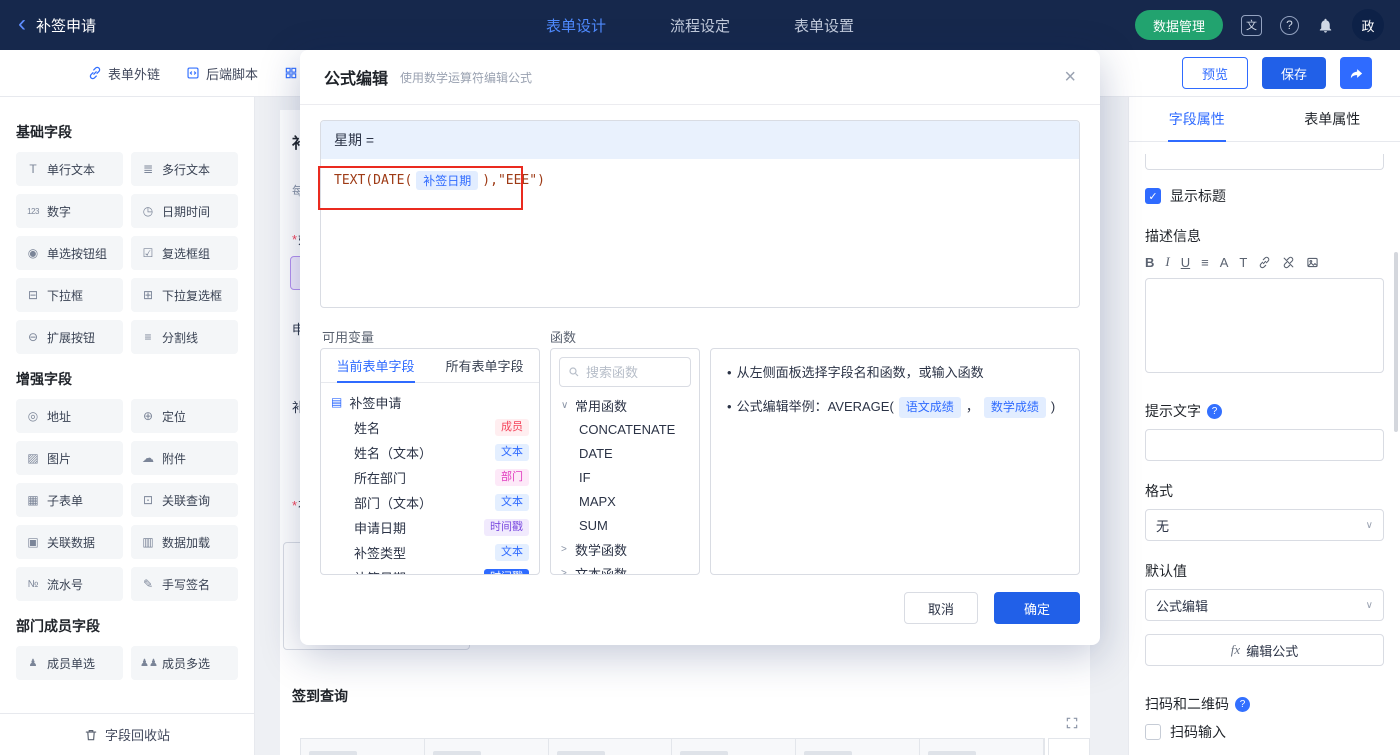 The width and height of the screenshot is (1400, 755). Describe the element at coordinates (127, 734) in the screenshot. I see `field-recycle-bin-button: 字段回收站` at that location.